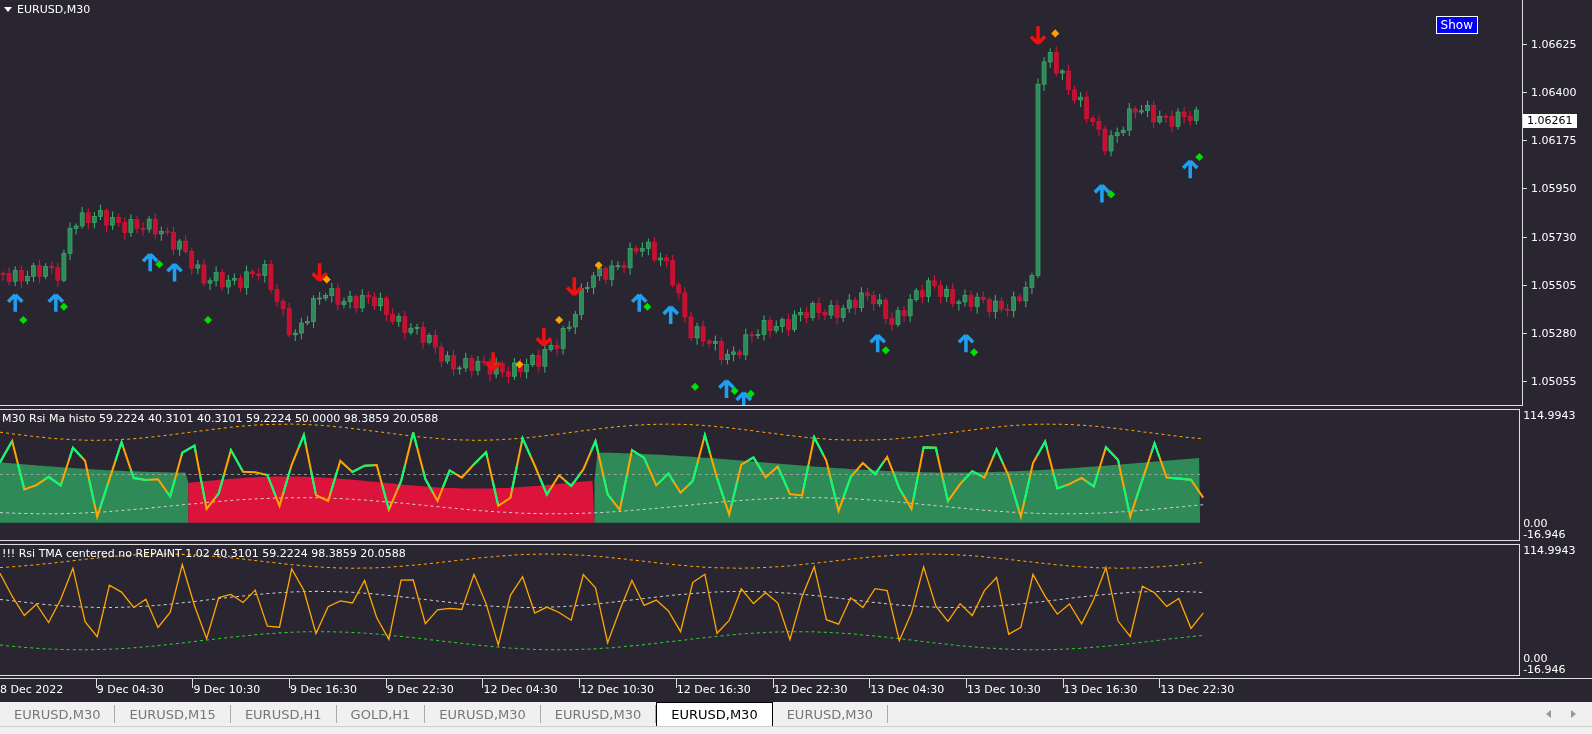 The width and height of the screenshot is (1592, 734). Describe the element at coordinates (204, 553) in the screenshot. I see `indicator-label: !!! Rsi TMA centered no REPAINT 1.02 40.3101 59.2224 98.3859 20.0588` at that location.